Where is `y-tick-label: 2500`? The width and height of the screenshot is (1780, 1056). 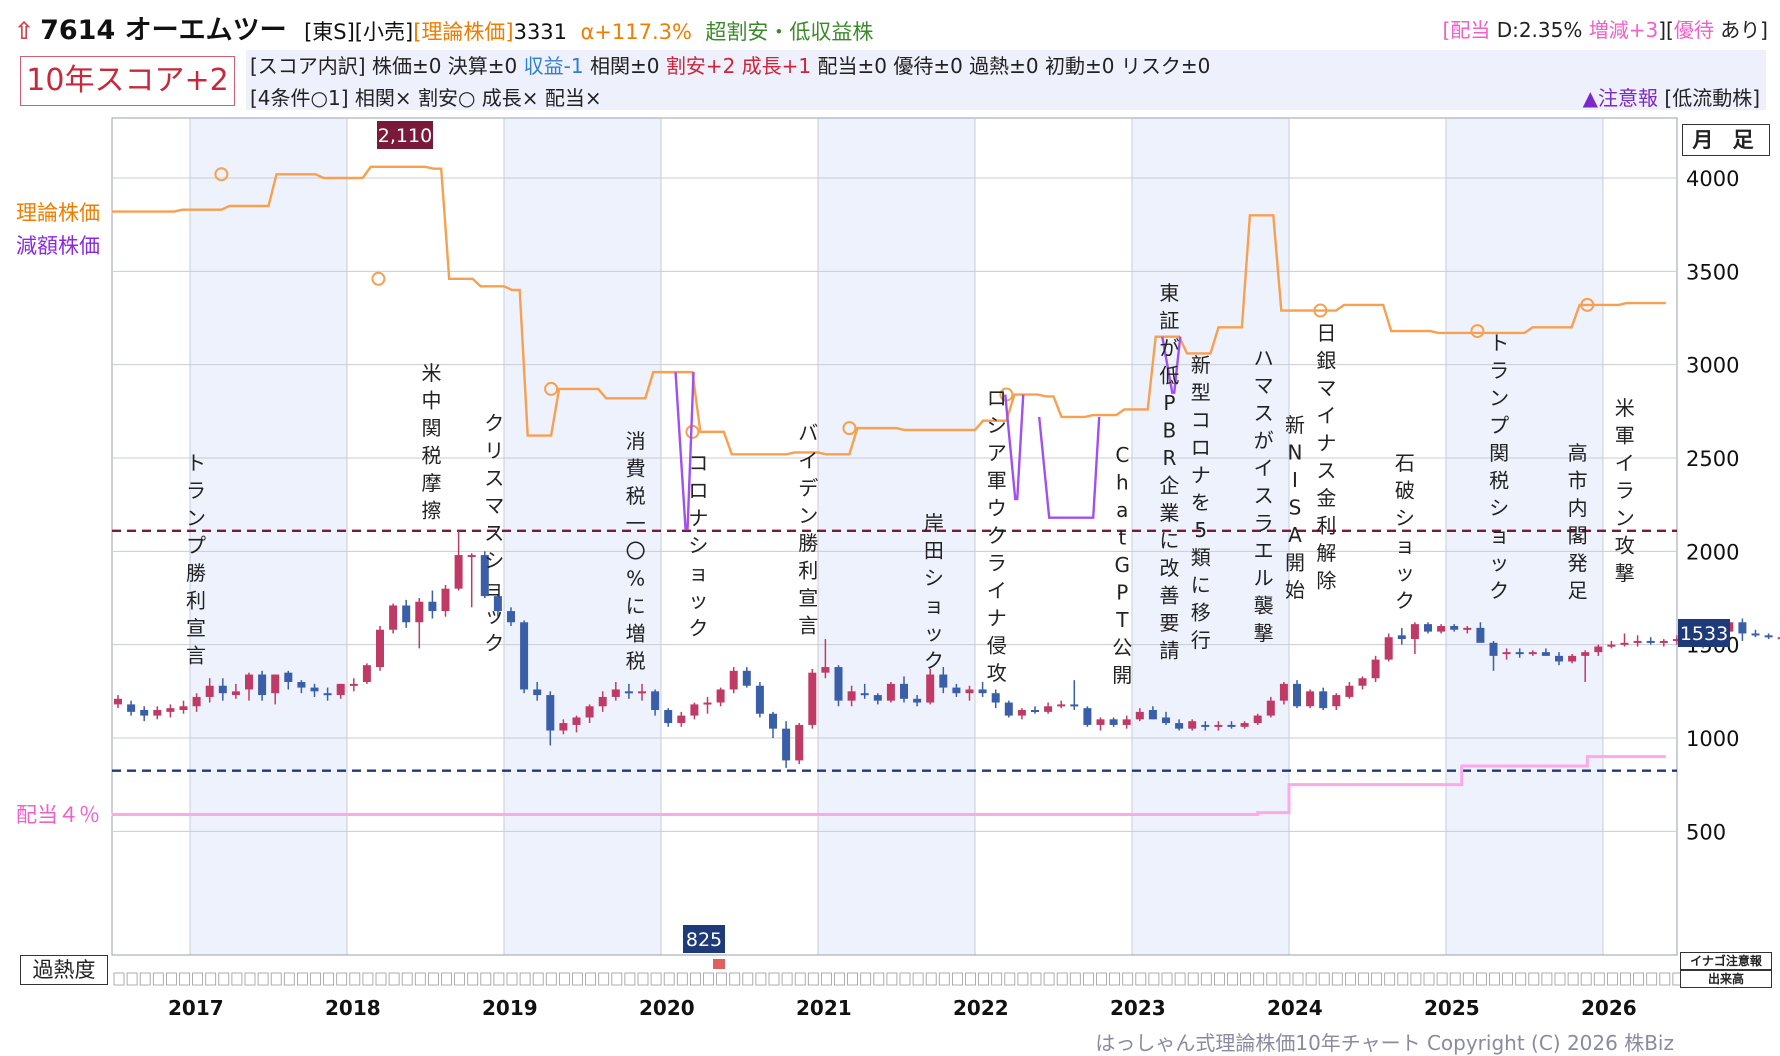 y-tick-label: 2500 is located at coordinates (1712, 459).